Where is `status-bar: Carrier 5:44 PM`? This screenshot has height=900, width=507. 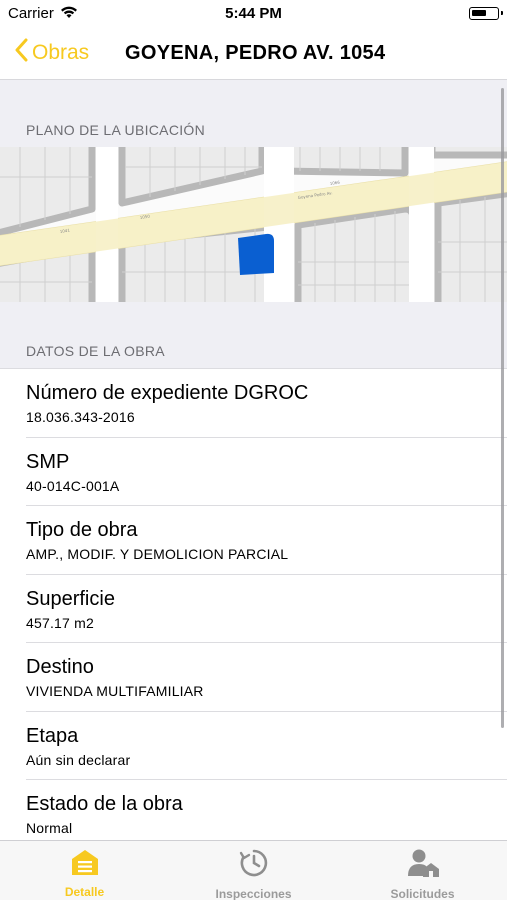 status-bar: Carrier 5:44 PM is located at coordinates (253, 14).